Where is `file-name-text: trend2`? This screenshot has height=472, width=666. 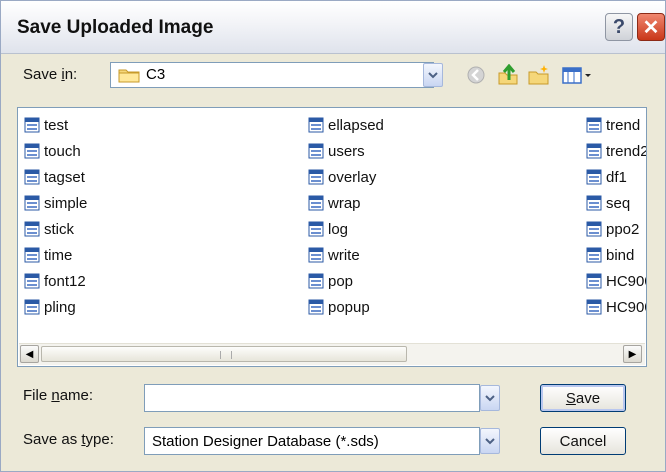
file-name-text: trend2 is located at coordinates (626, 151).